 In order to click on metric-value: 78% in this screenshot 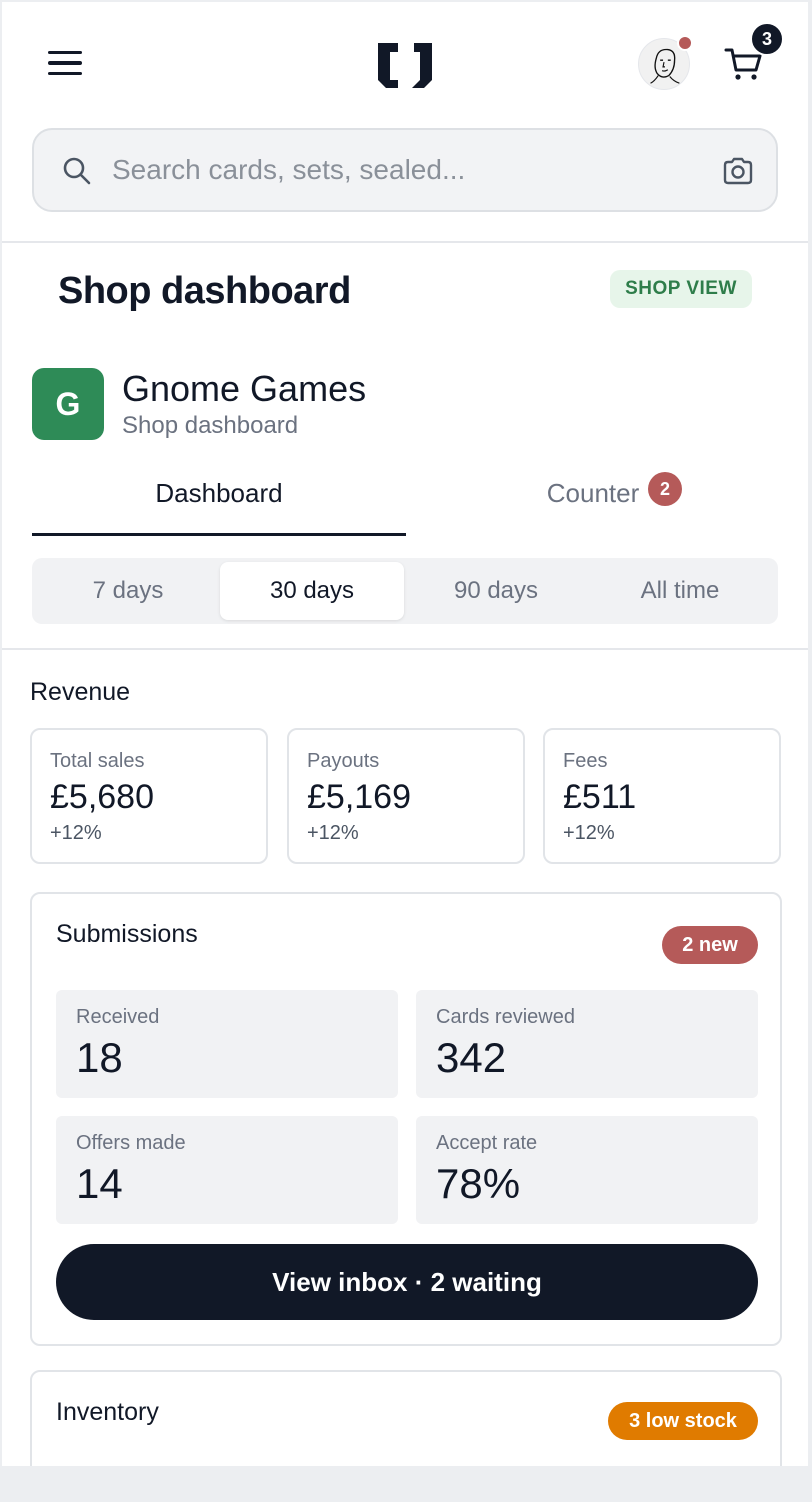, I will do `click(478, 1183)`.